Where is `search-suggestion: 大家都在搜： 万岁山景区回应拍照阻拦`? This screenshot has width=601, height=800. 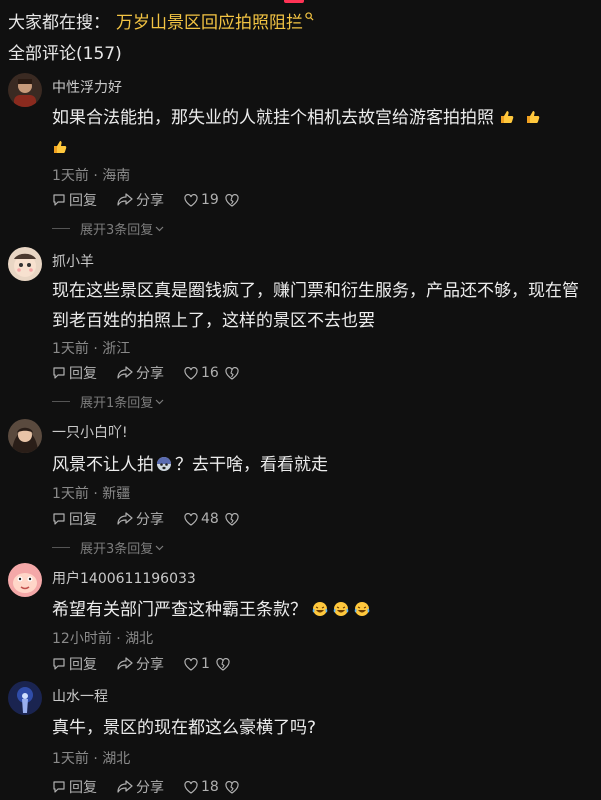
search-suggestion: 大家都在搜： 万岁山景区回应拍照阻拦 is located at coordinates (161, 20).